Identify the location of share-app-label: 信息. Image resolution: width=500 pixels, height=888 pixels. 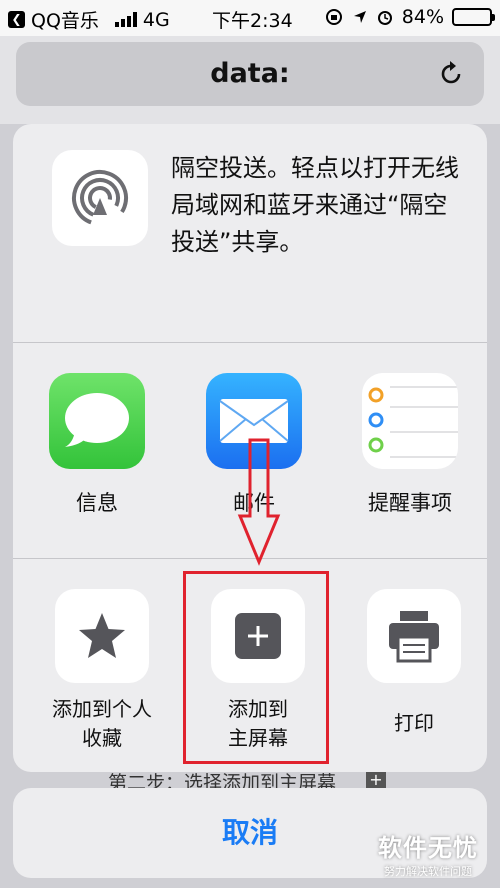
(97, 503).